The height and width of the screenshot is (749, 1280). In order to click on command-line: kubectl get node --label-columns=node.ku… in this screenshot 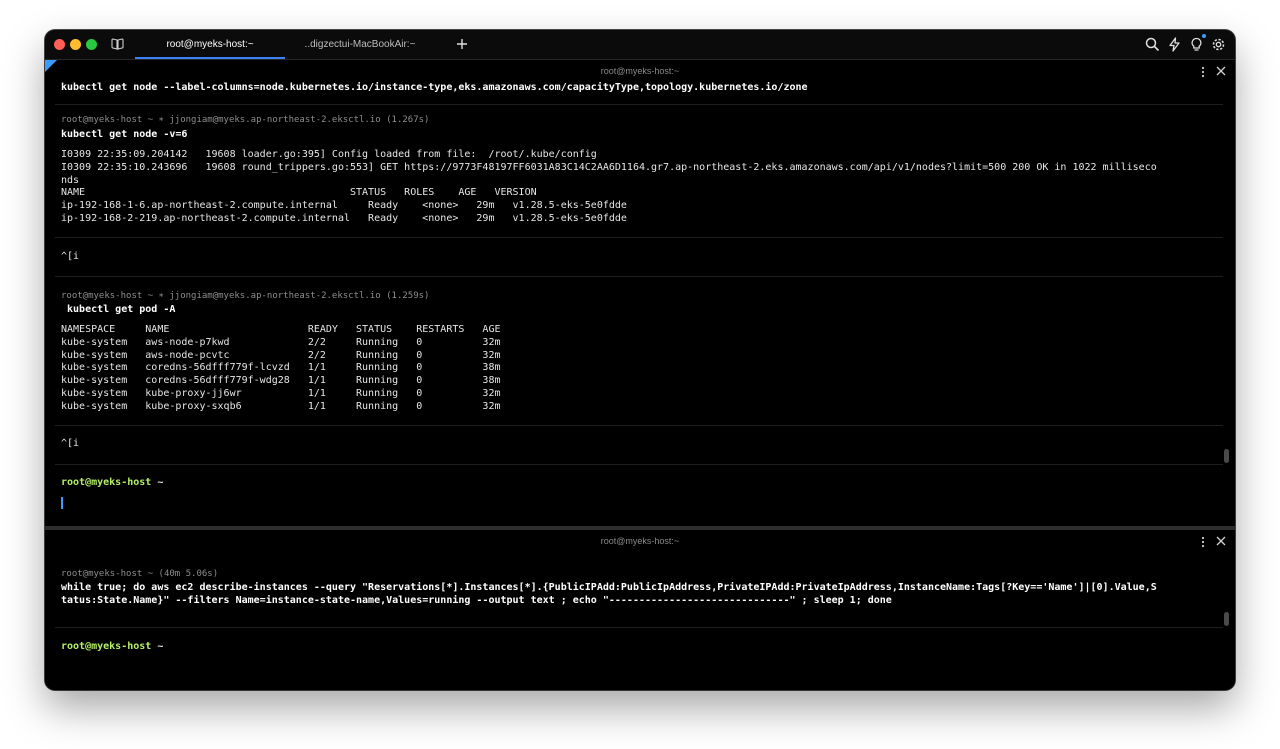, I will do `click(434, 87)`.